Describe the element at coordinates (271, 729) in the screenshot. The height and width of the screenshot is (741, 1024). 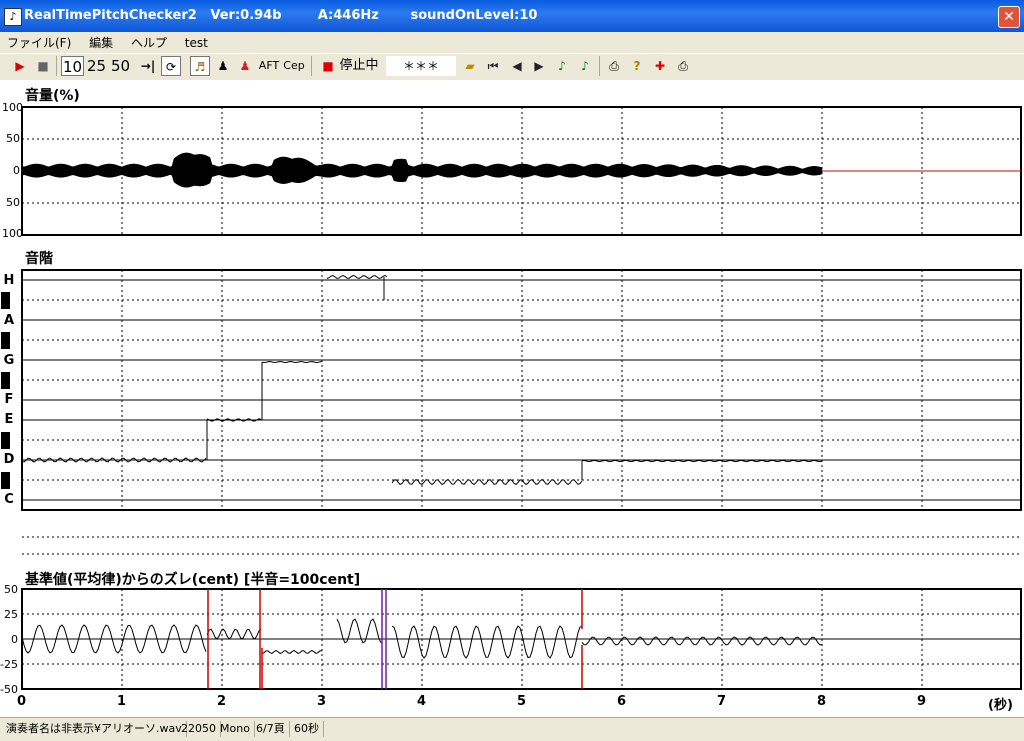
I see `status-page: 6/7頁` at that location.